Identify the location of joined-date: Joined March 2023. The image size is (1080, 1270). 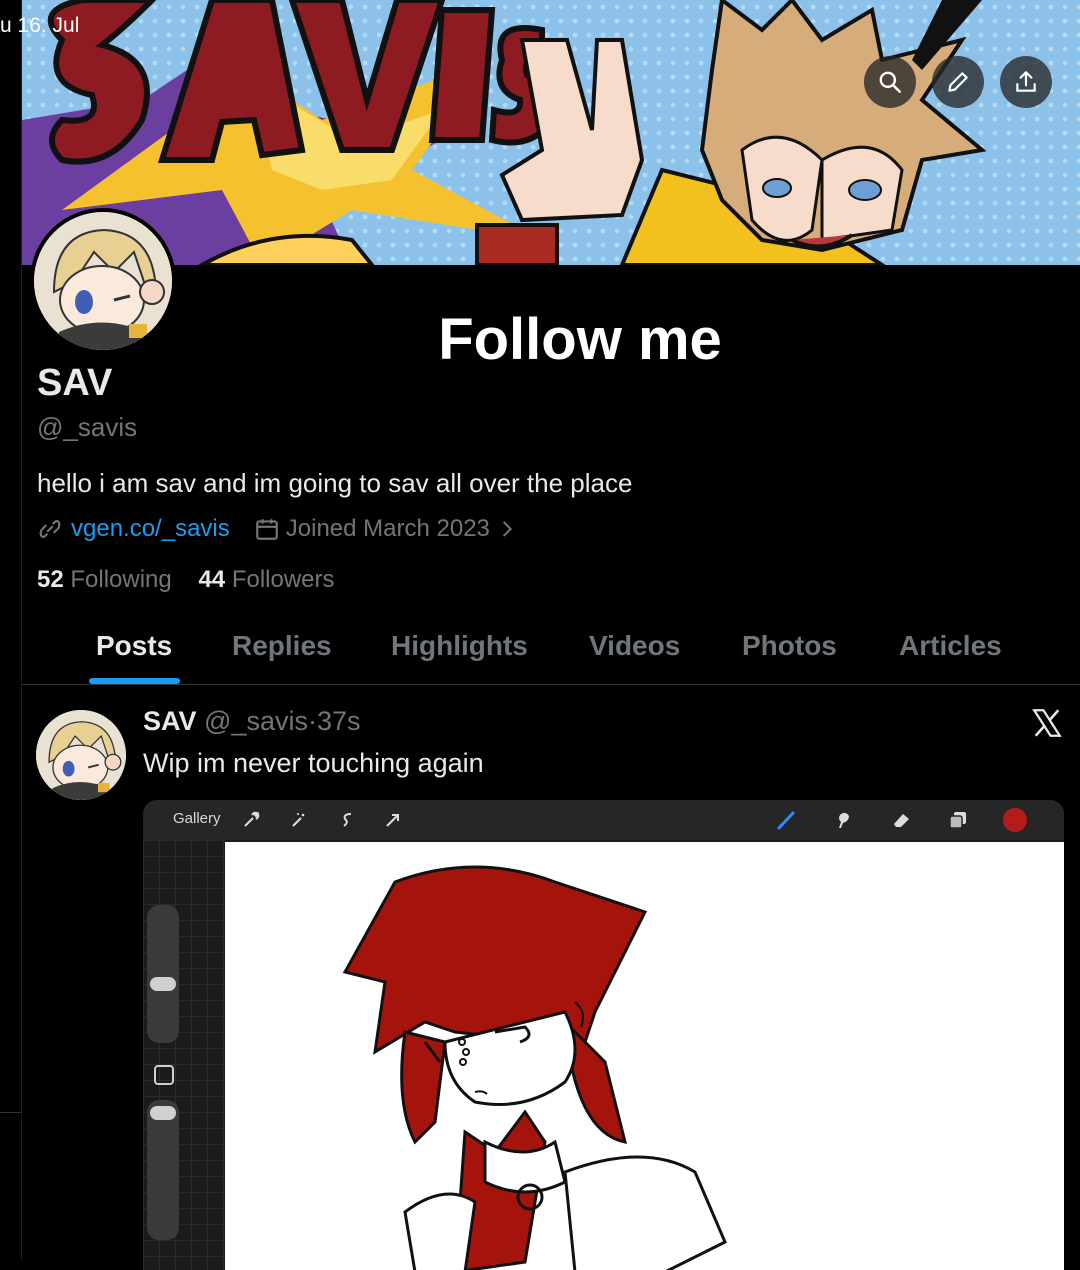
(386, 529).